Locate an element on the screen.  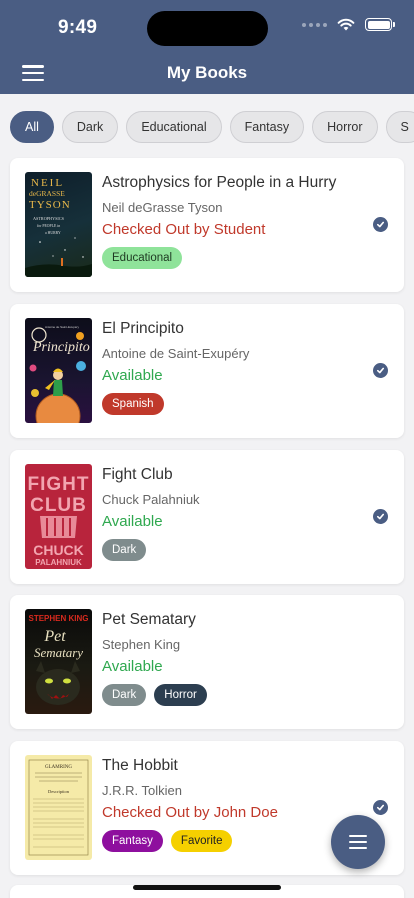
menu-fab-button is located at coordinates (358, 842).